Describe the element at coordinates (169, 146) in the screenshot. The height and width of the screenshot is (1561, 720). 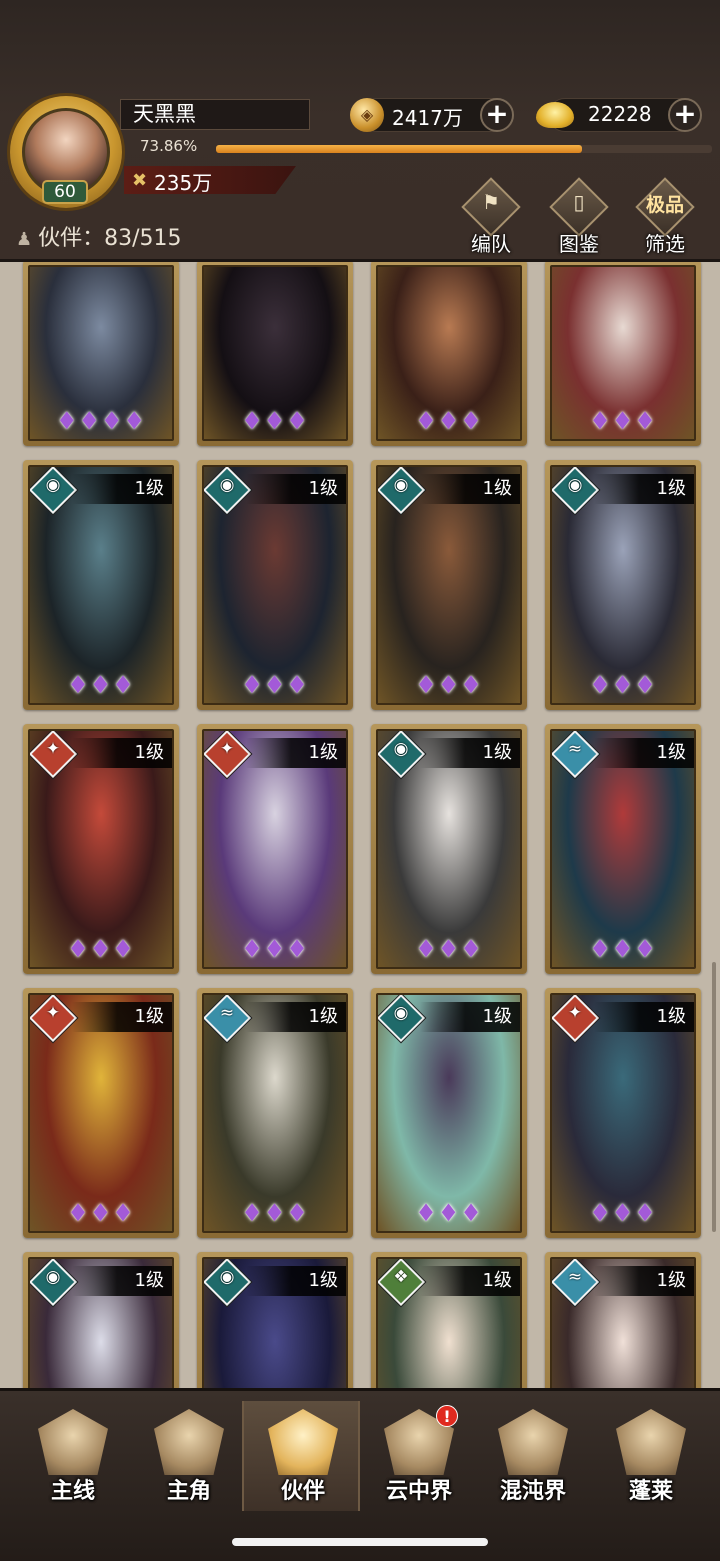
I see `exp-percent: 73.86%` at that location.